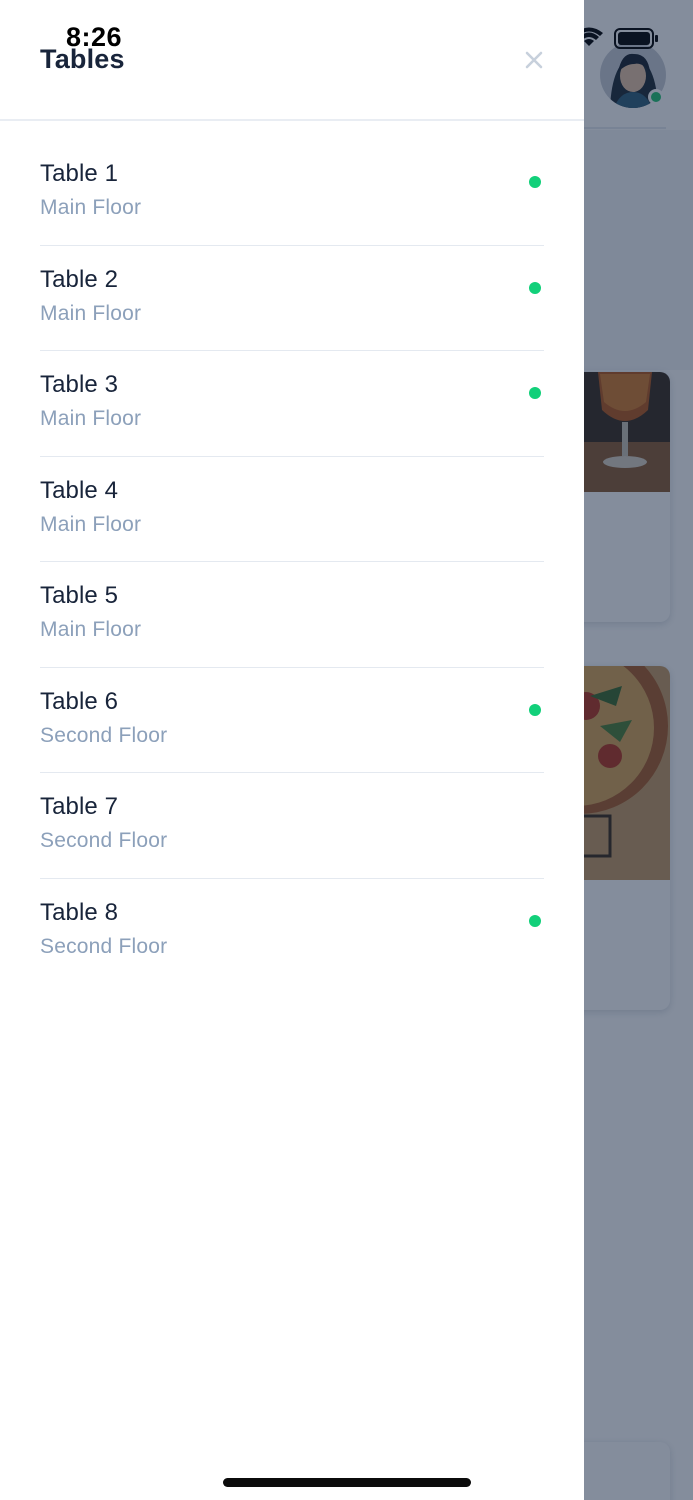  I want to click on table-list-item: Table 2 Main Floor, so click(292, 298).